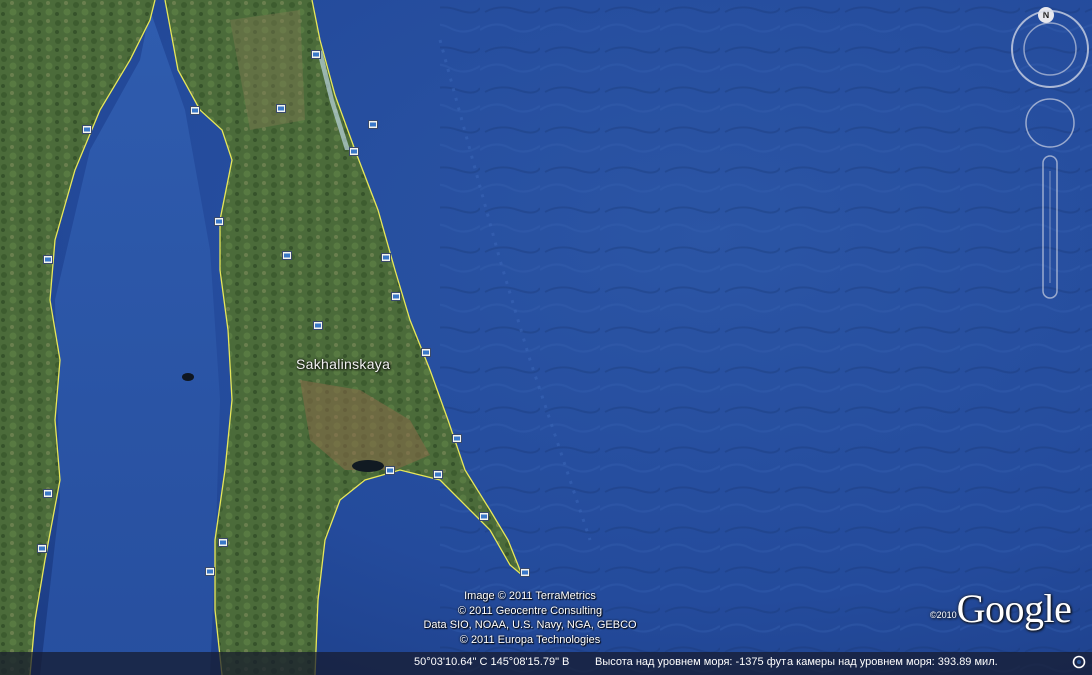 This screenshot has height=675, width=1092. What do you see at coordinates (1050, 154) in the screenshot?
I see `navigation-controls` at bounding box center [1050, 154].